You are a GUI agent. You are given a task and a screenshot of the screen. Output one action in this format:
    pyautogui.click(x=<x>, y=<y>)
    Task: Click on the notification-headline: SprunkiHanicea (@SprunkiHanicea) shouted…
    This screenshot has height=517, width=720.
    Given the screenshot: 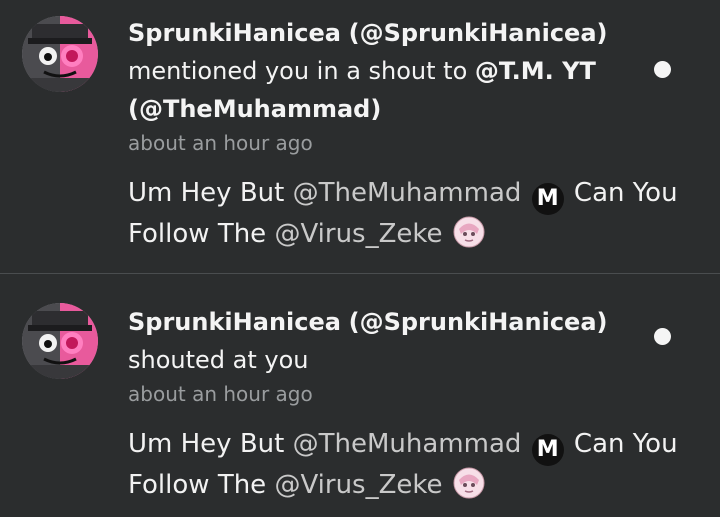 What is the action you would take?
    pyautogui.click(x=388, y=341)
    